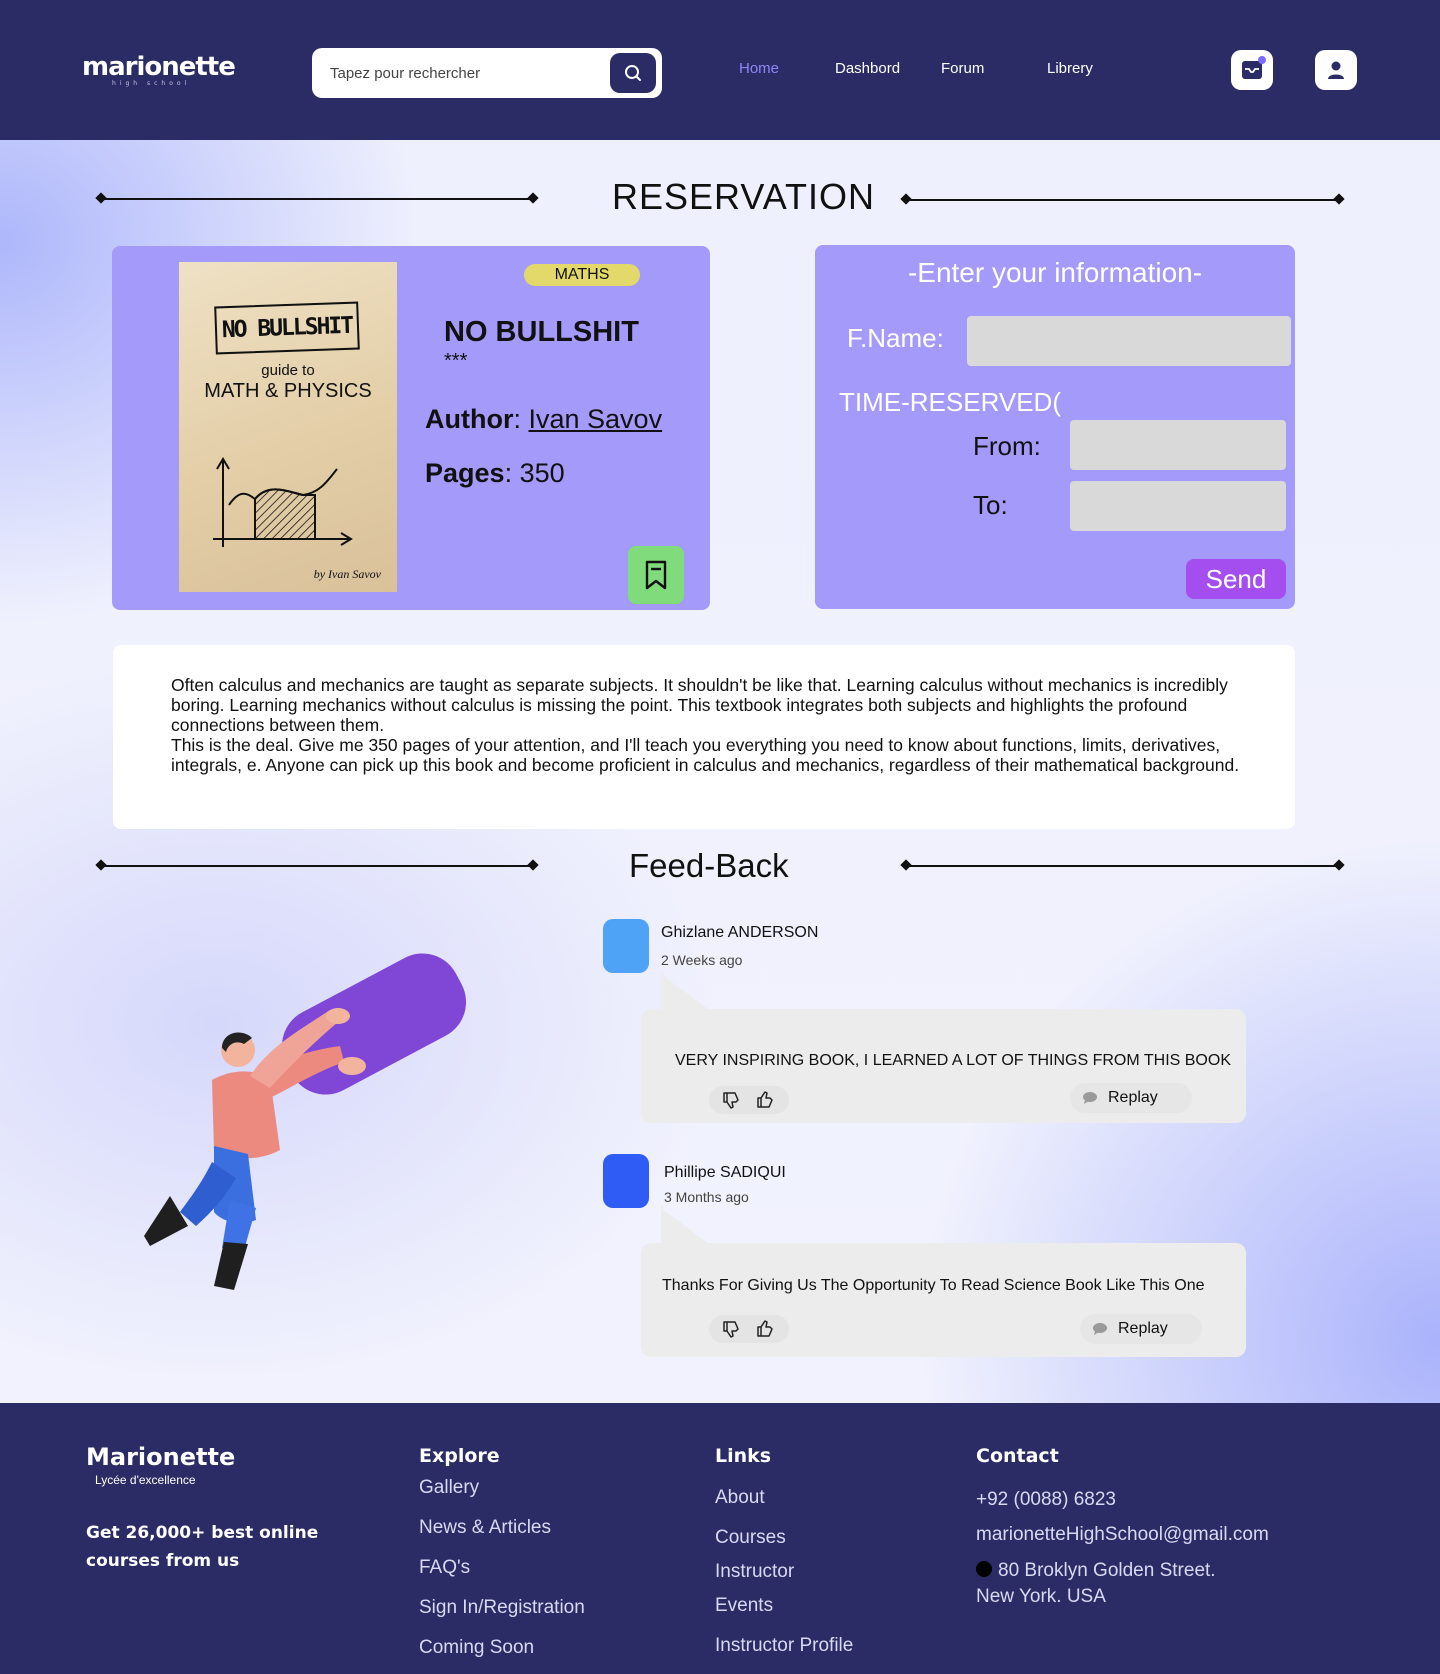 This screenshot has width=1440, height=1674. What do you see at coordinates (1017, 1456) in the screenshot?
I see `contact-heading: Contact` at bounding box center [1017, 1456].